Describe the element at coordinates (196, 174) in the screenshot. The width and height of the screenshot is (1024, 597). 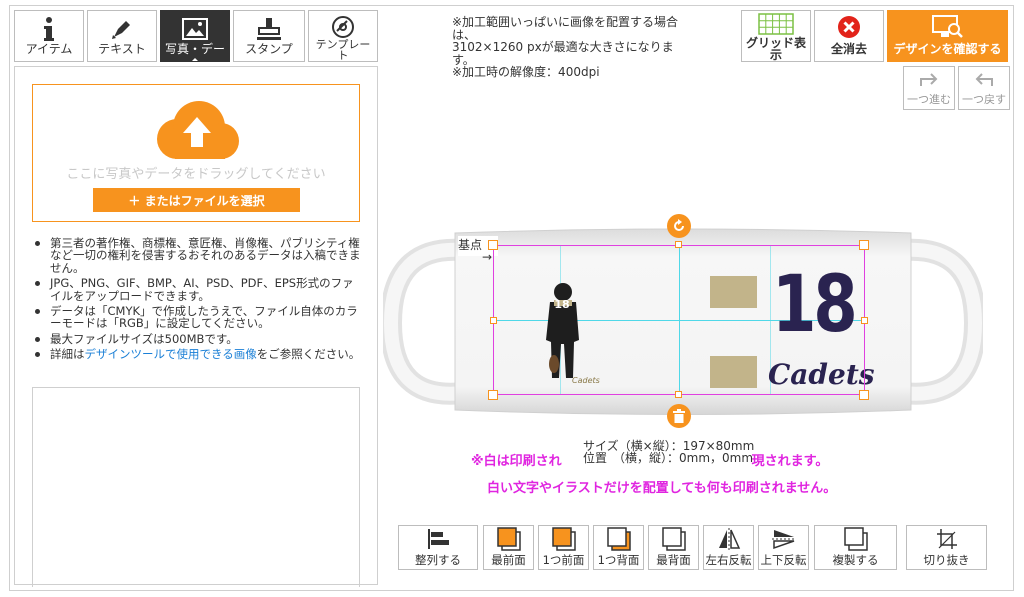
I see `upload-hint: ここに写真やデータをドラッグしてください` at that location.